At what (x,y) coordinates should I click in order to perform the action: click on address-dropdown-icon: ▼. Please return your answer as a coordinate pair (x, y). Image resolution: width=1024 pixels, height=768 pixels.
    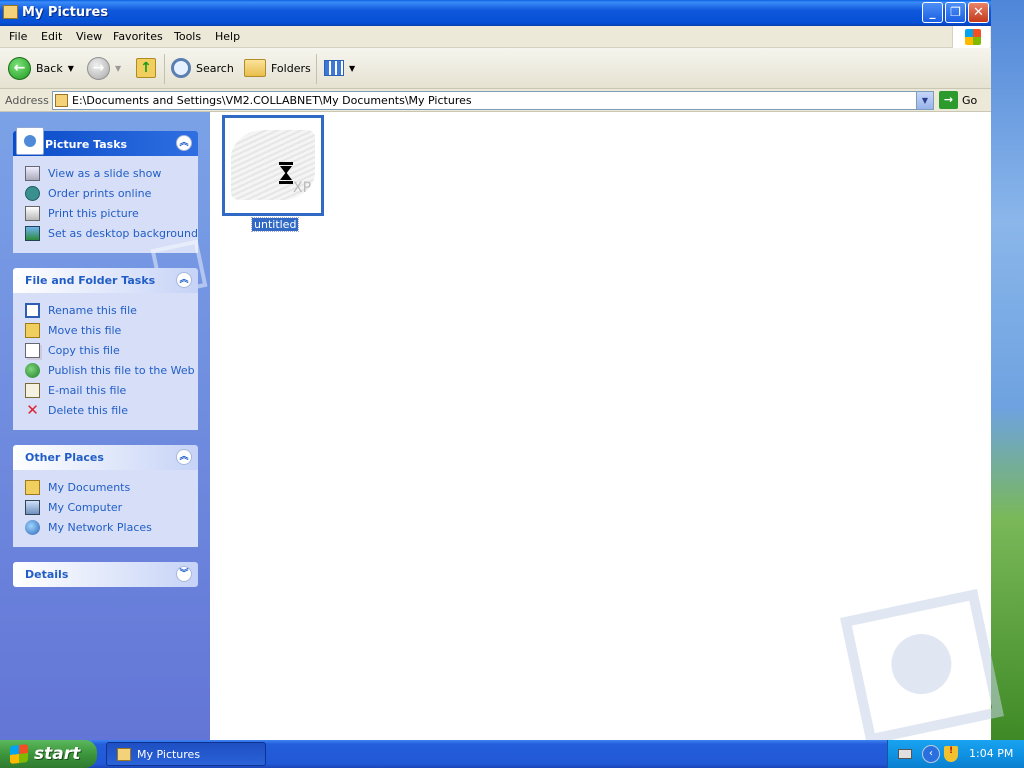
    Looking at the image, I should click on (924, 100).